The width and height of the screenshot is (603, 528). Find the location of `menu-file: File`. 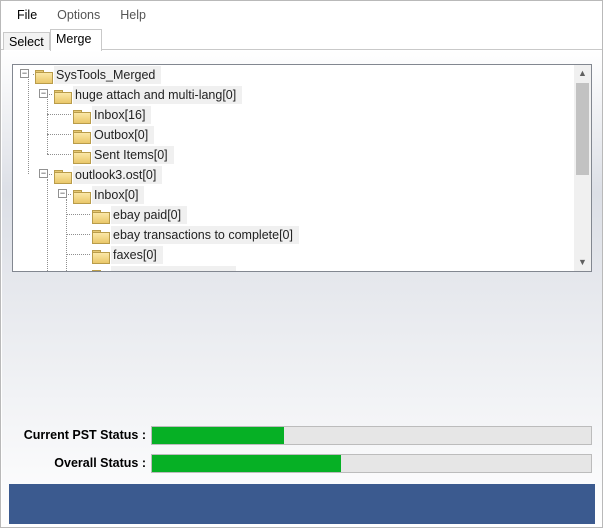

menu-file: File is located at coordinates (27, 15).